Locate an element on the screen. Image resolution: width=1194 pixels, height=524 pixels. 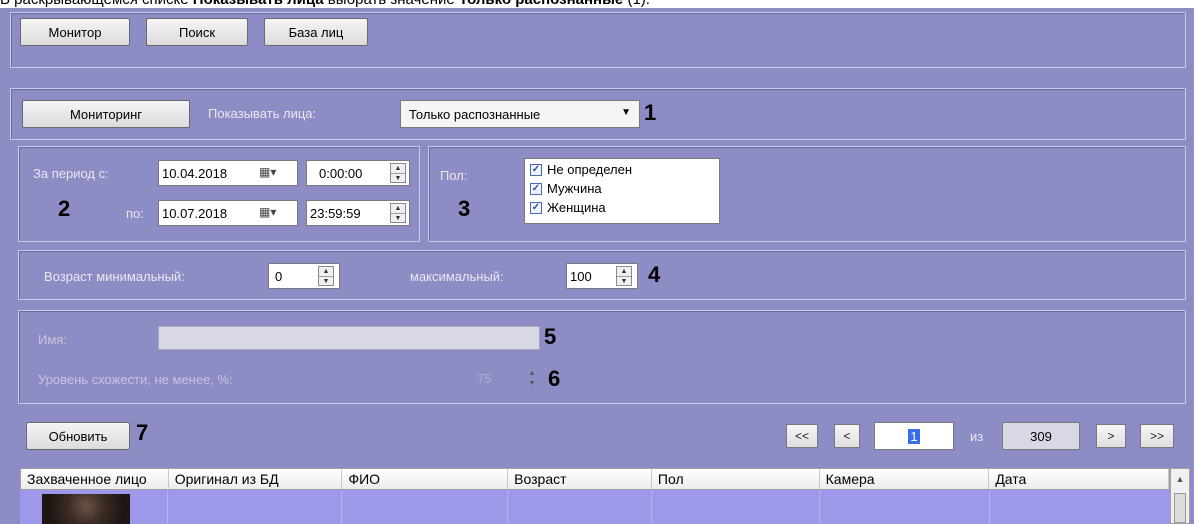
marker-4: 4 is located at coordinates (654, 274).